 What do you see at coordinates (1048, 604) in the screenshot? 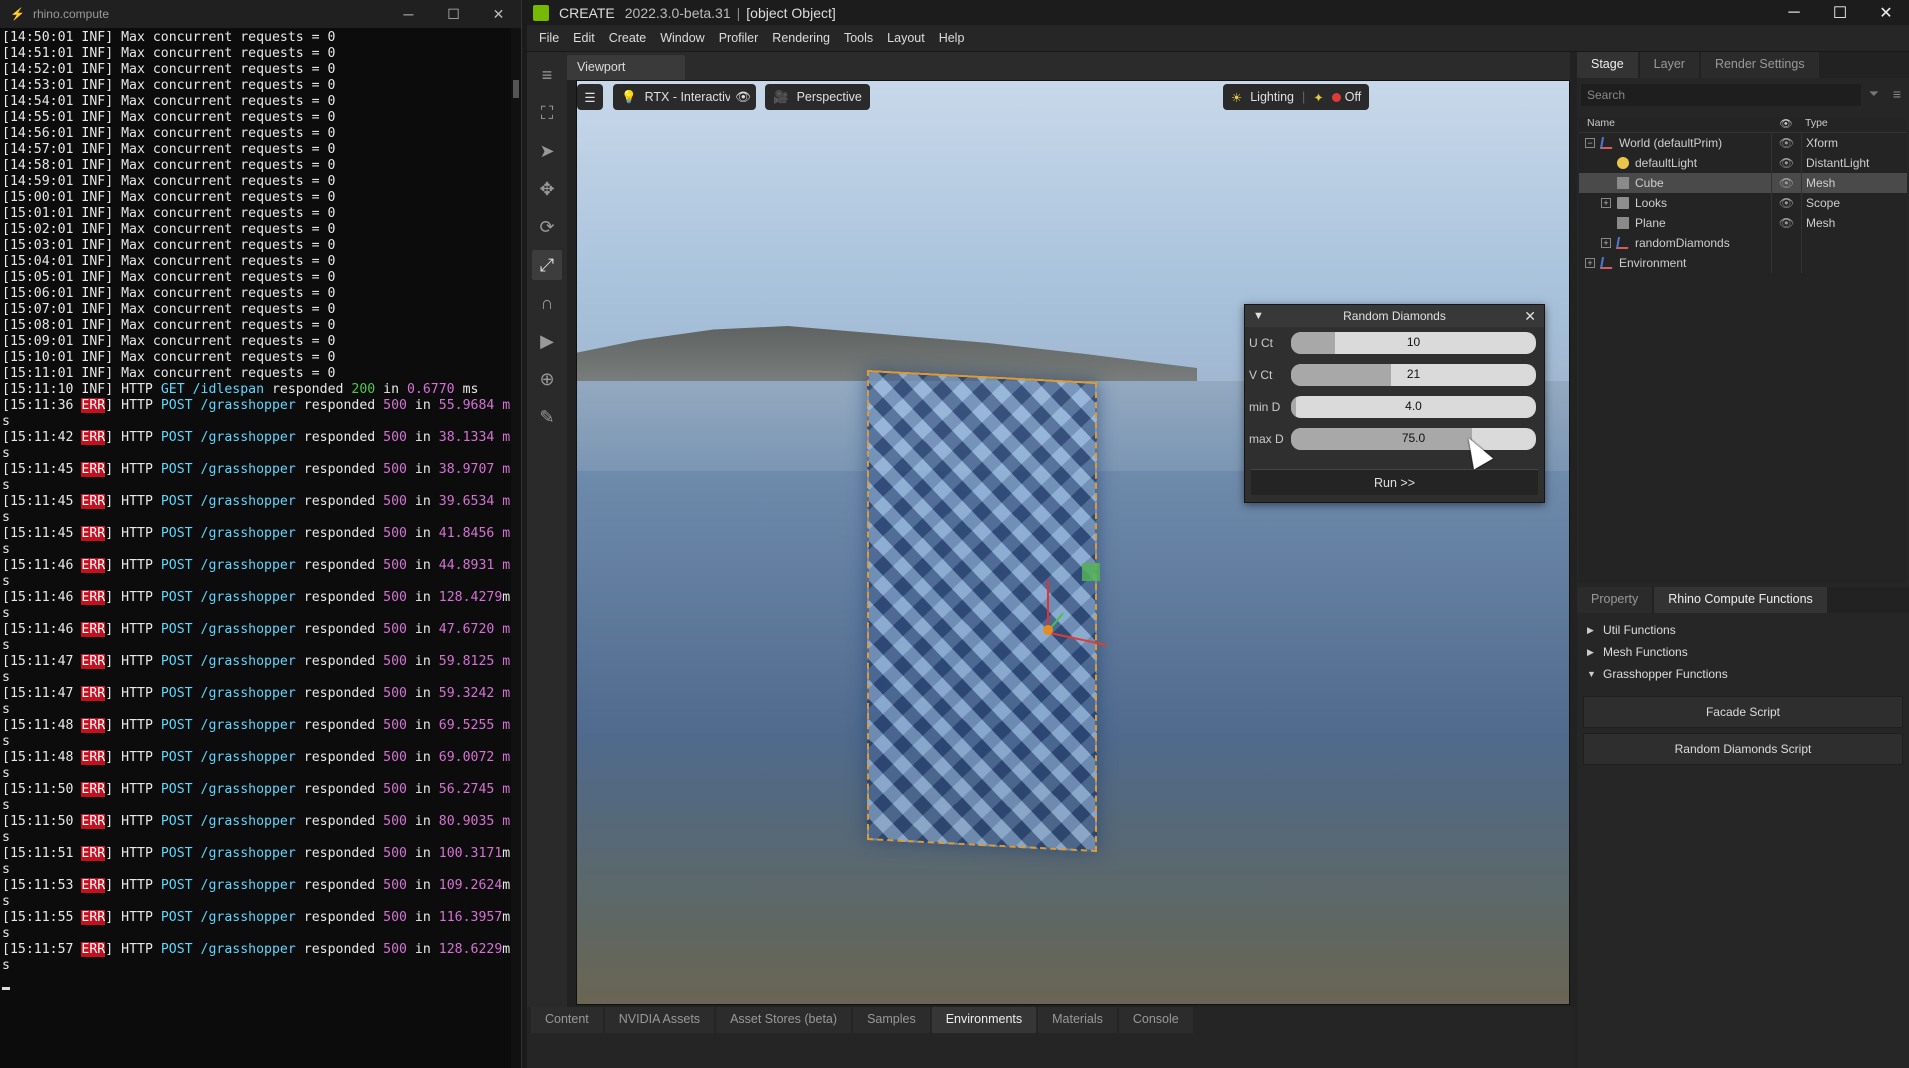
I see `gizmo-y-axis` at bounding box center [1048, 604].